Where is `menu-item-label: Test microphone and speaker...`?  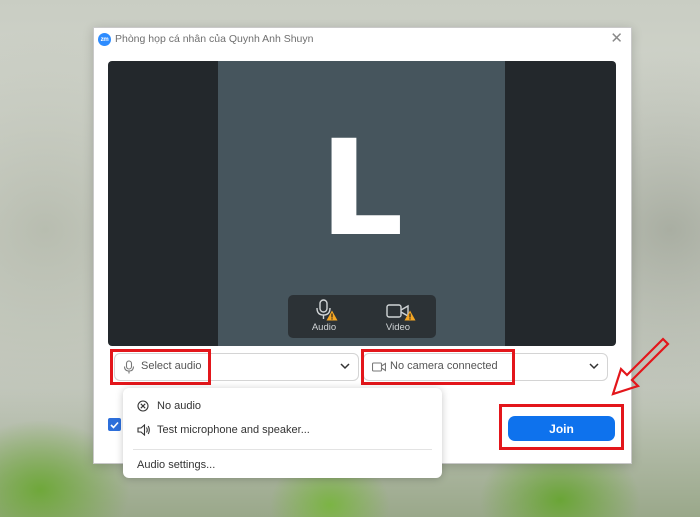 menu-item-label: Test microphone and speaker... is located at coordinates (233, 430).